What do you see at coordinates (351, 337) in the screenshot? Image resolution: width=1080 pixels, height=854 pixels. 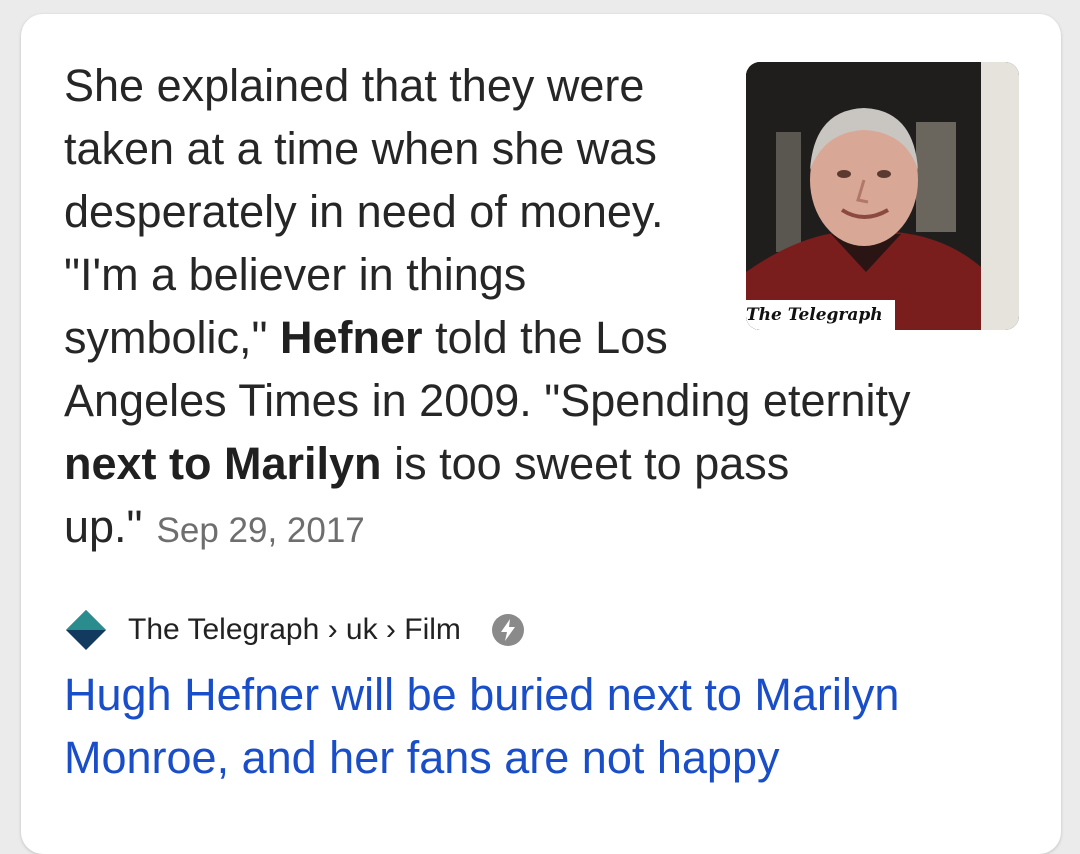 I see `snippet-highlight: Hefner` at bounding box center [351, 337].